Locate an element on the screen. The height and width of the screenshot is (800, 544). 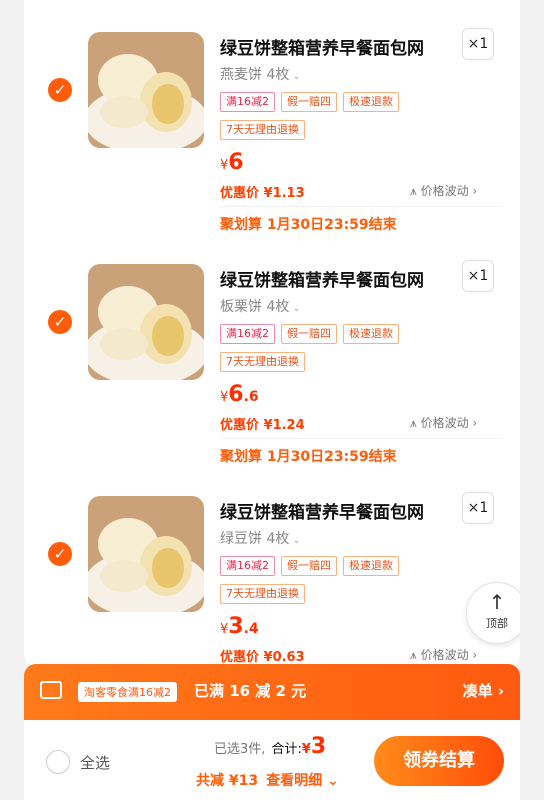
checkout-button: 领券结算 is located at coordinates (439, 761).